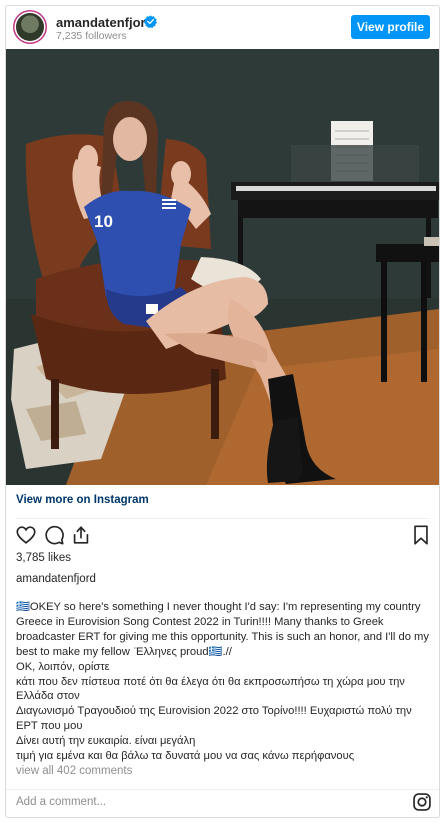 Image resolution: width=447 pixels, height=825 pixels. I want to click on instagram-icon, so click(422, 802).